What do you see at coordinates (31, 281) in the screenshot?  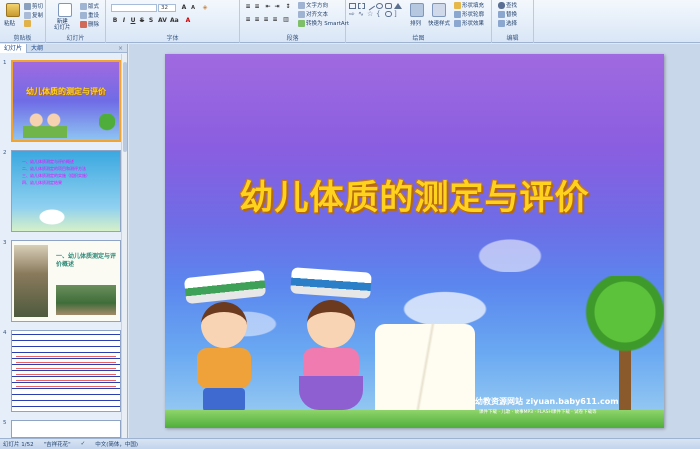 I see `thumbnail-photo-left` at bounding box center [31, 281].